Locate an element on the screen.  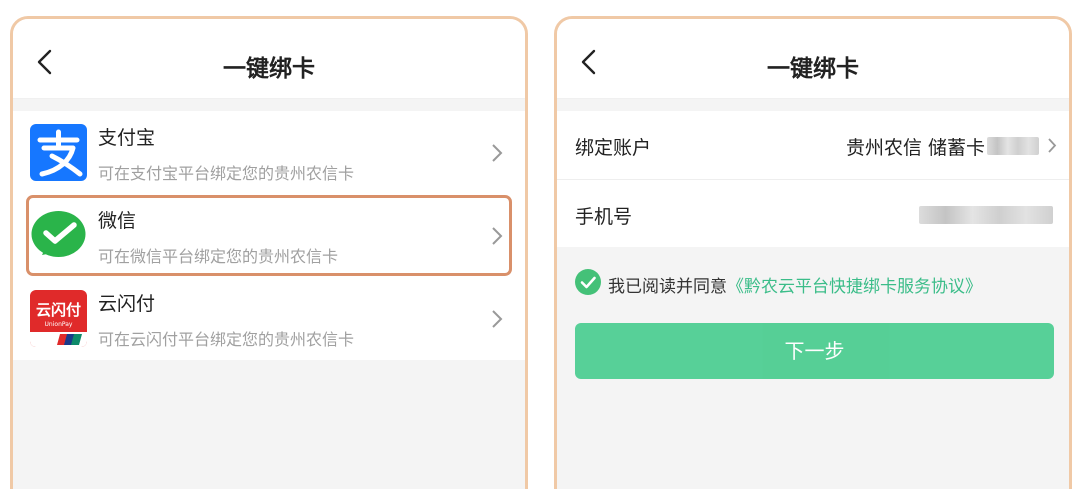
bind-form: 绑定账户 贵州农信 储蓄卡 手机号 is located at coordinates (813, 179).